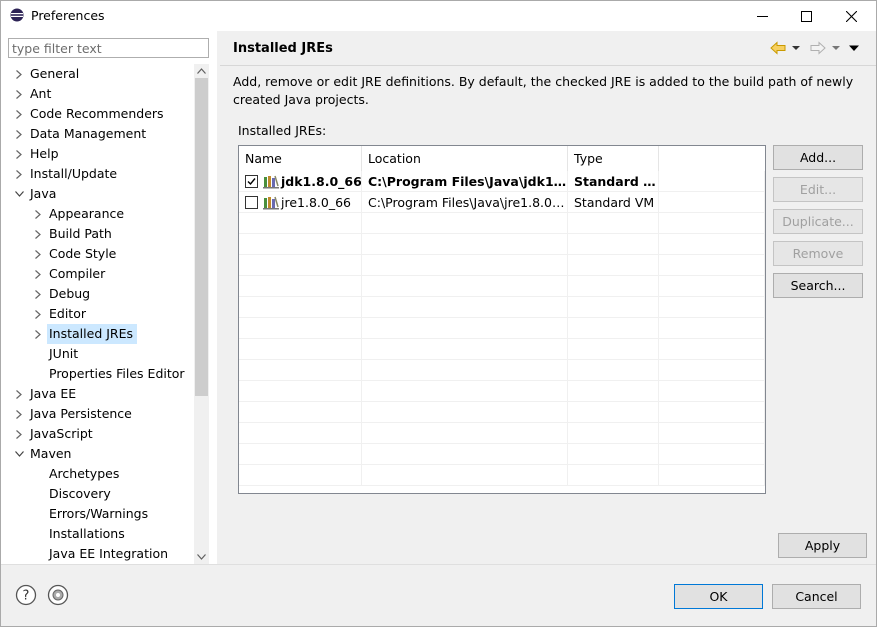  What do you see at coordinates (80, 493) in the screenshot?
I see `tree-item-label: Discovery` at bounding box center [80, 493].